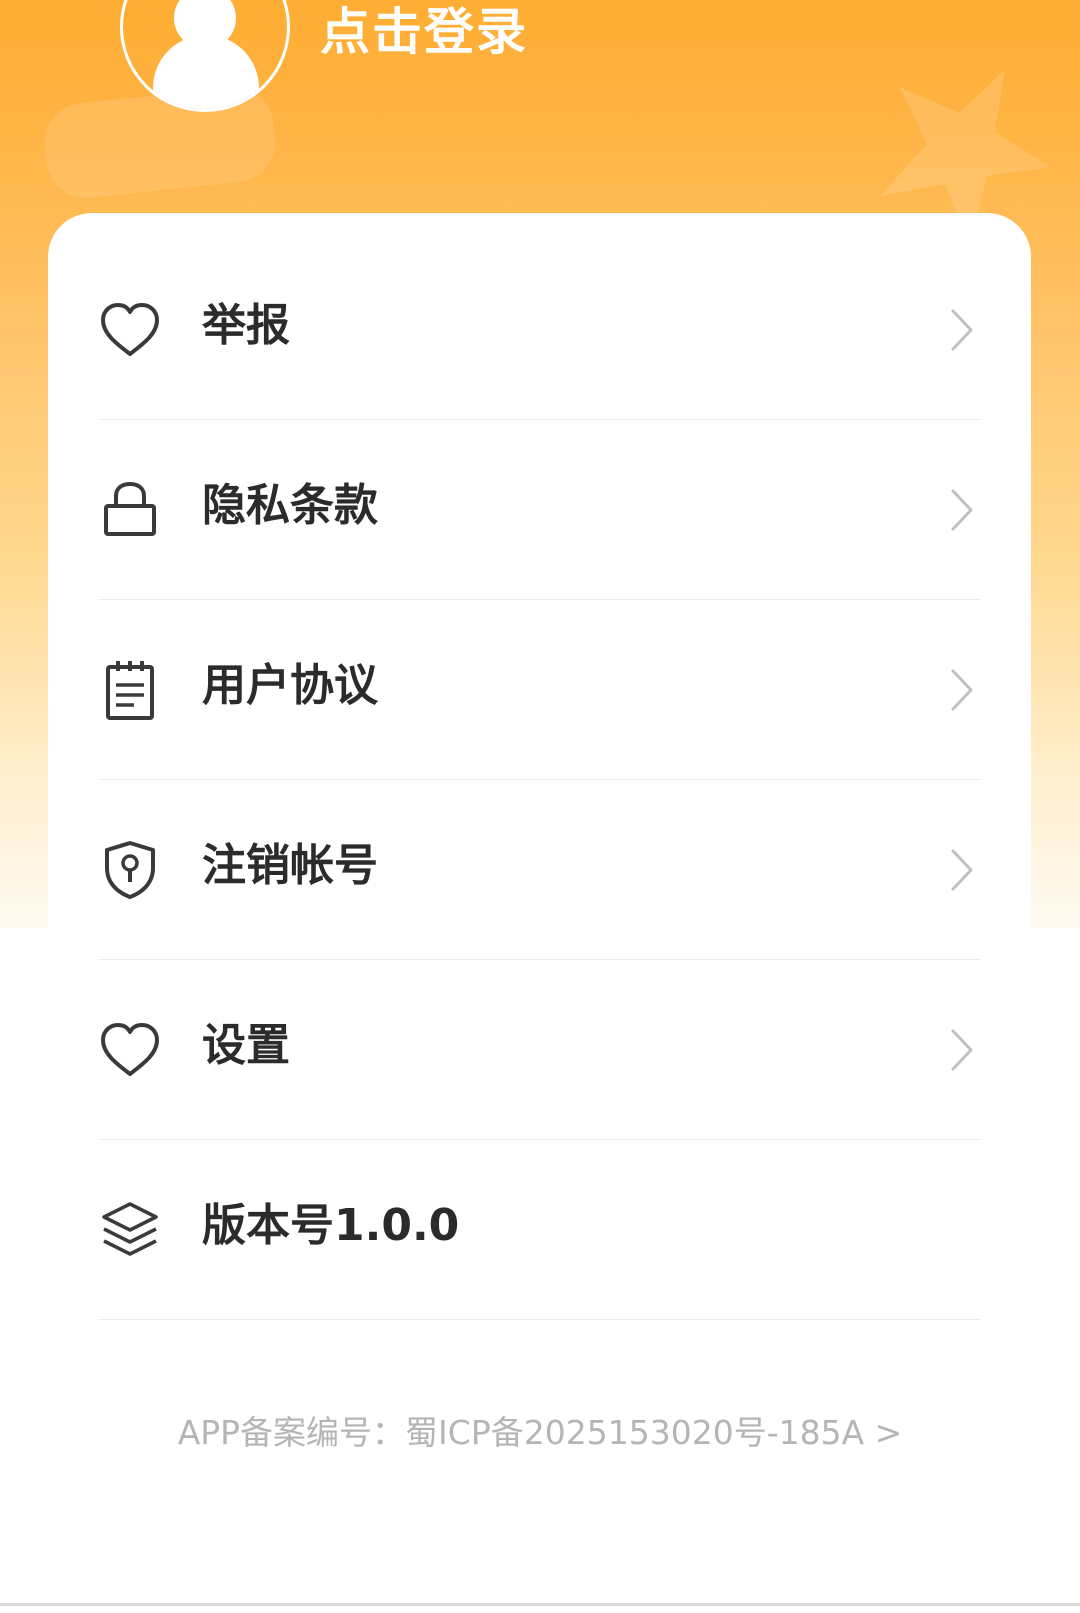 The height and width of the screenshot is (1613, 1080). I want to click on menu-item-cancel-account: 注销帐号, so click(539, 870).